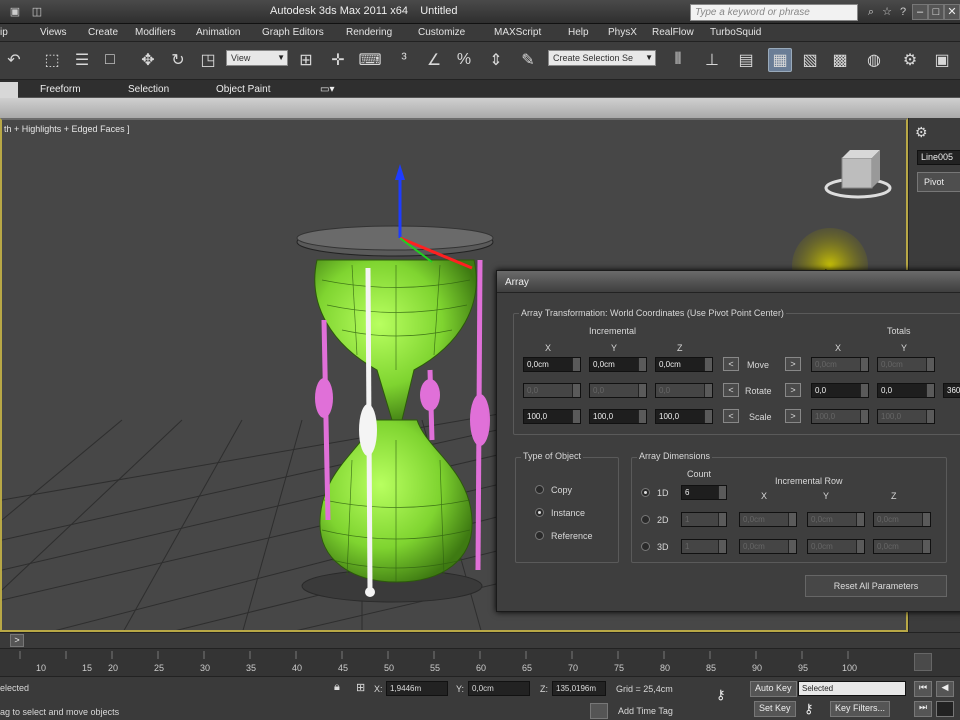 The width and height of the screenshot is (960, 720). What do you see at coordinates (395, 340) in the screenshot?
I see `hourglass-top-bulb` at bounding box center [395, 340].